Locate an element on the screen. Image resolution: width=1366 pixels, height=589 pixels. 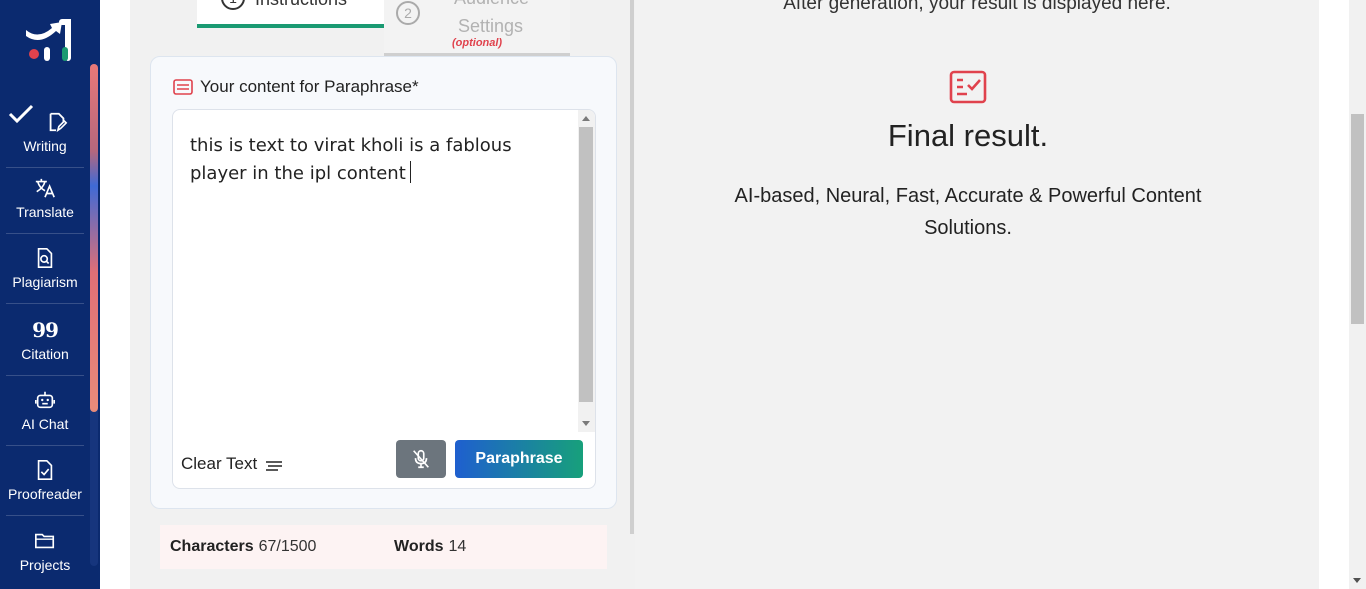
folder-icon is located at coordinates (45, 540).